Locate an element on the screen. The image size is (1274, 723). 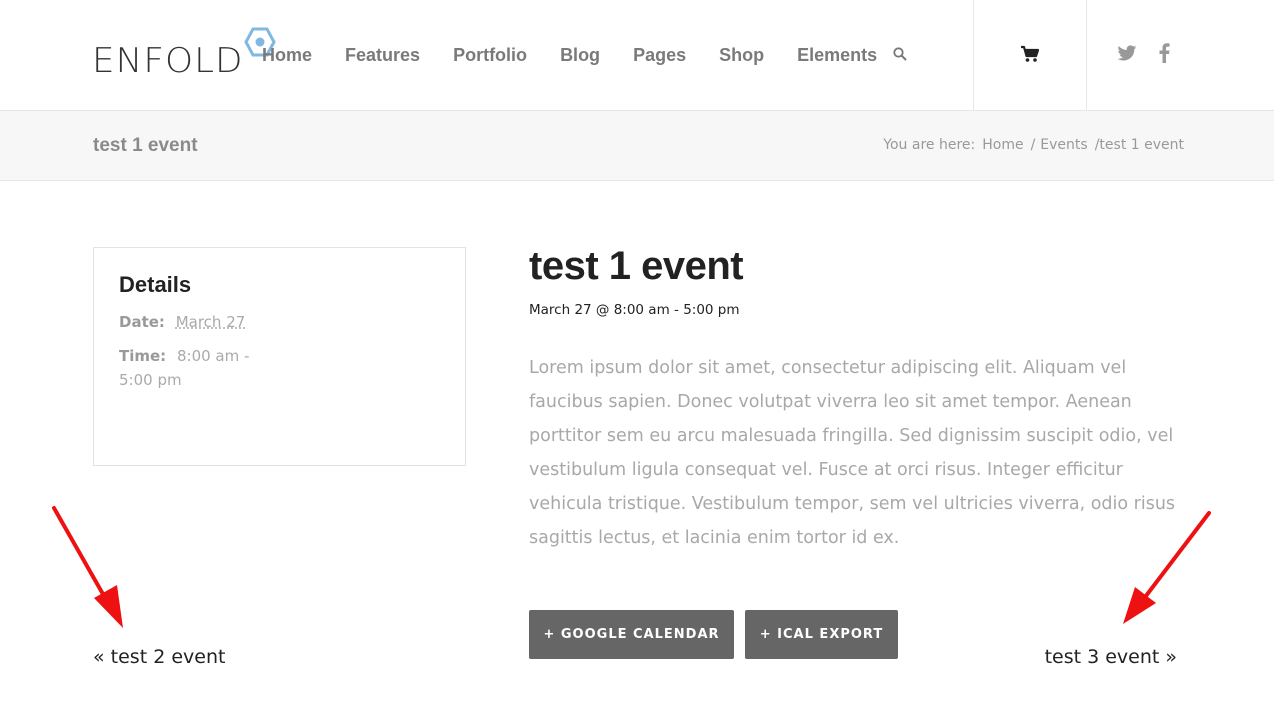
event-datetime: March 27 @ 8:00 am - 5:00 pm is located at coordinates (634, 310).